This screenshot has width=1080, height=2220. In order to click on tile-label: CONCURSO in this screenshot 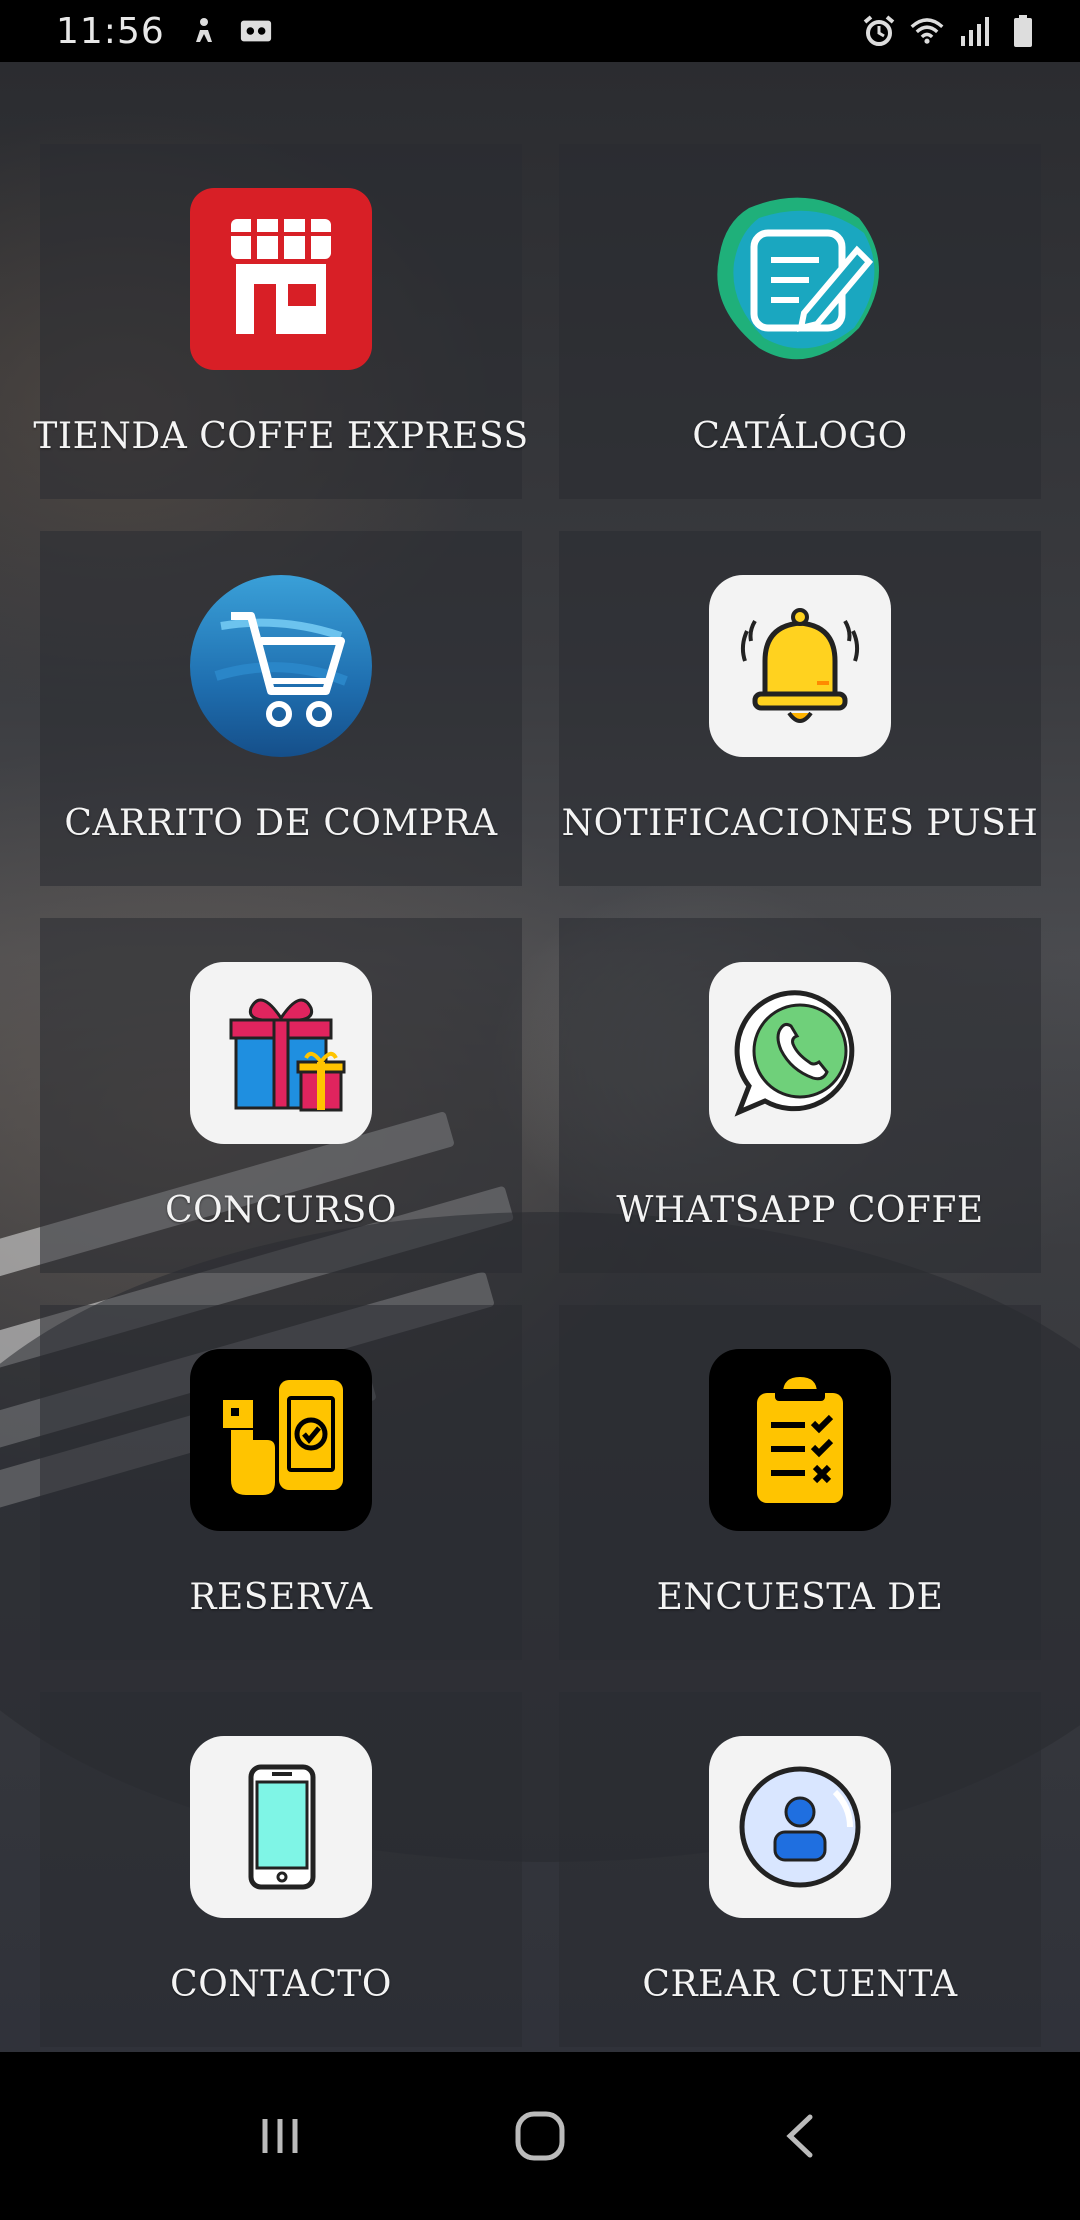, I will do `click(281, 1210)`.